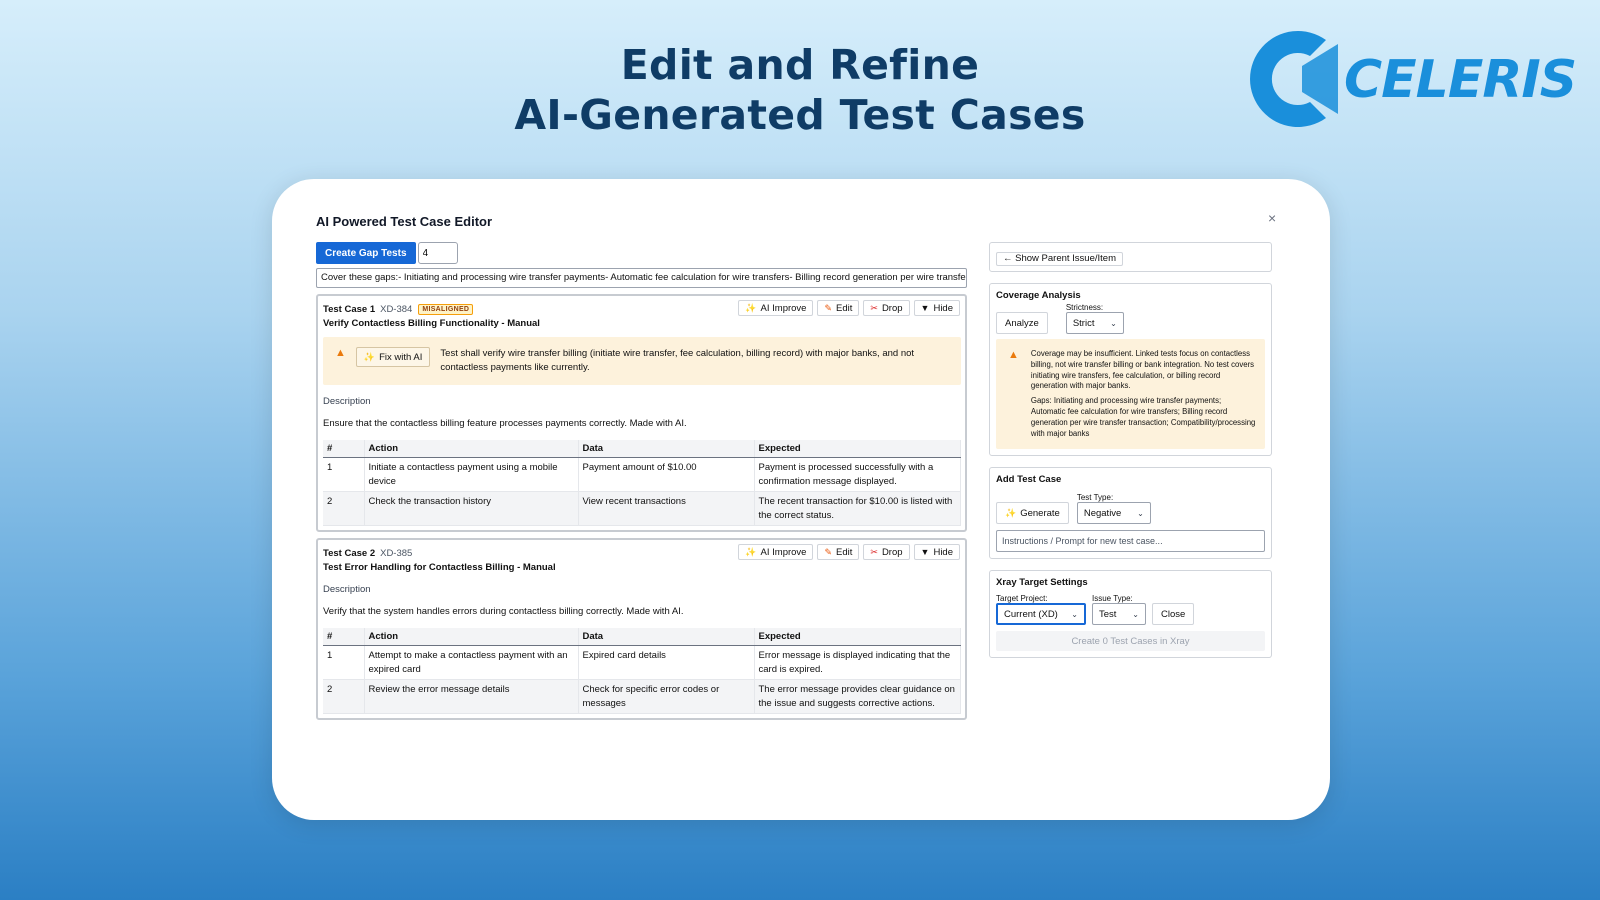  I want to click on generate-button: ✨ Generate, so click(1032, 513).